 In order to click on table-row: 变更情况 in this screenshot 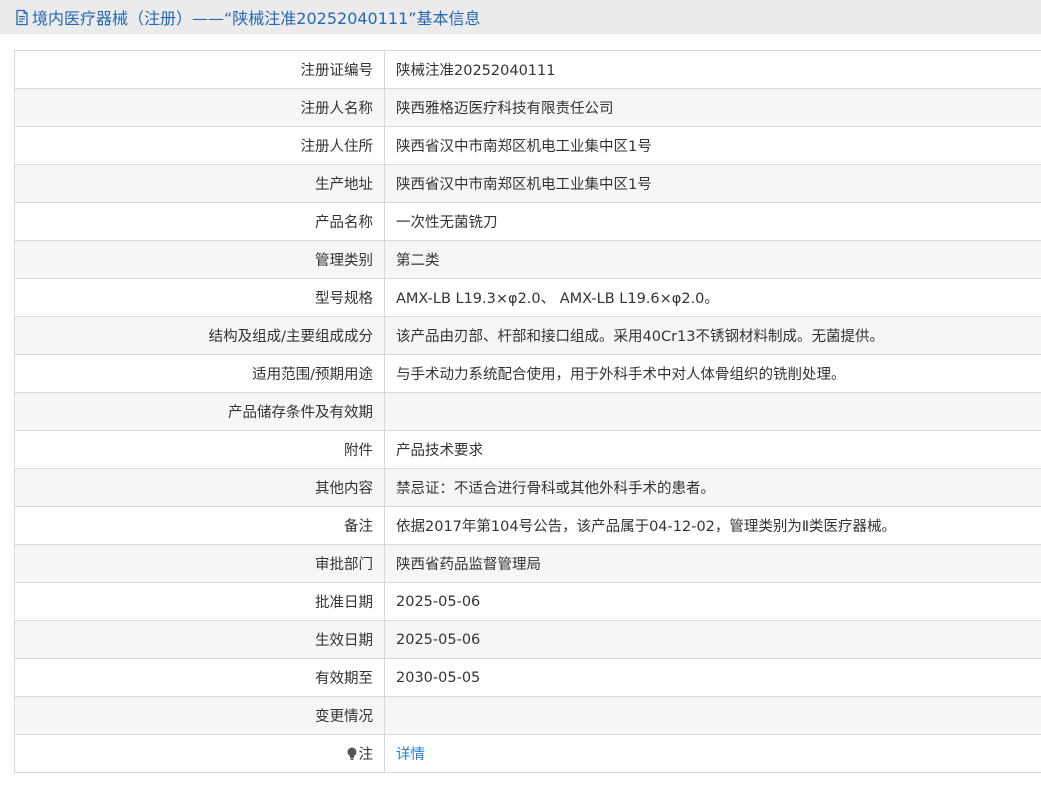, I will do `click(527, 715)`.